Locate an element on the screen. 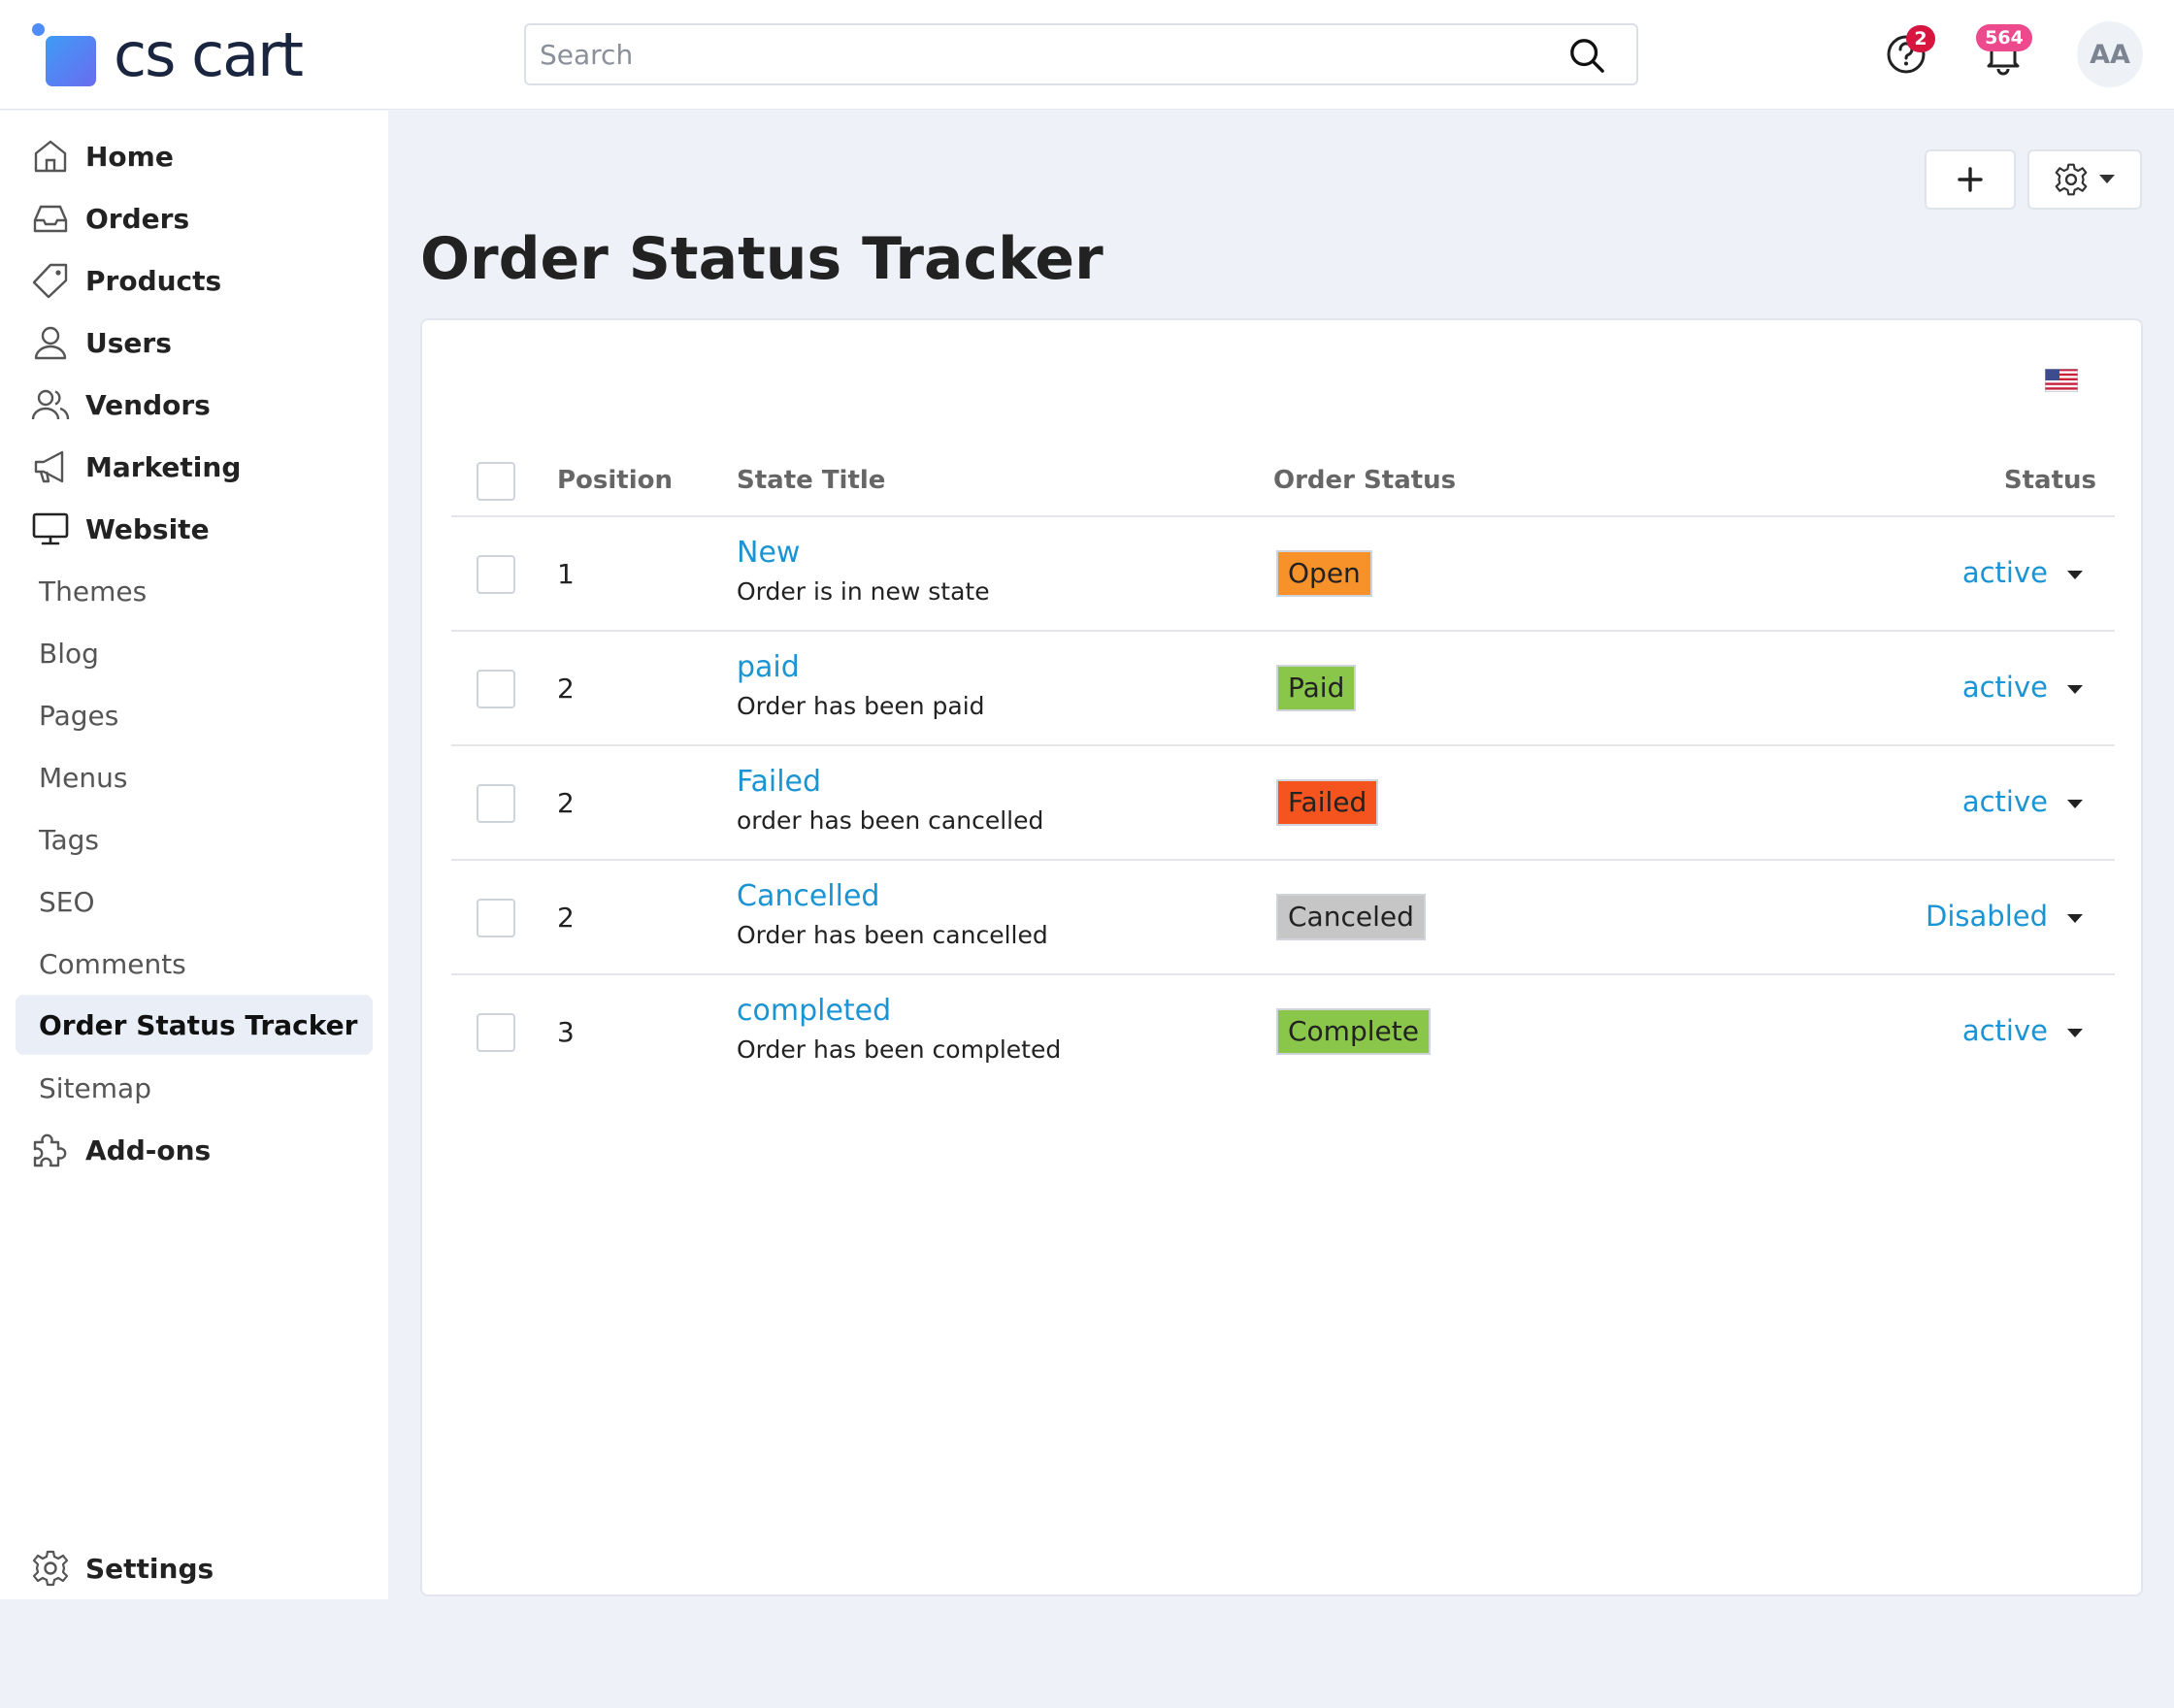  sidebar-item-label: Sitemap is located at coordinates (95, 1087).